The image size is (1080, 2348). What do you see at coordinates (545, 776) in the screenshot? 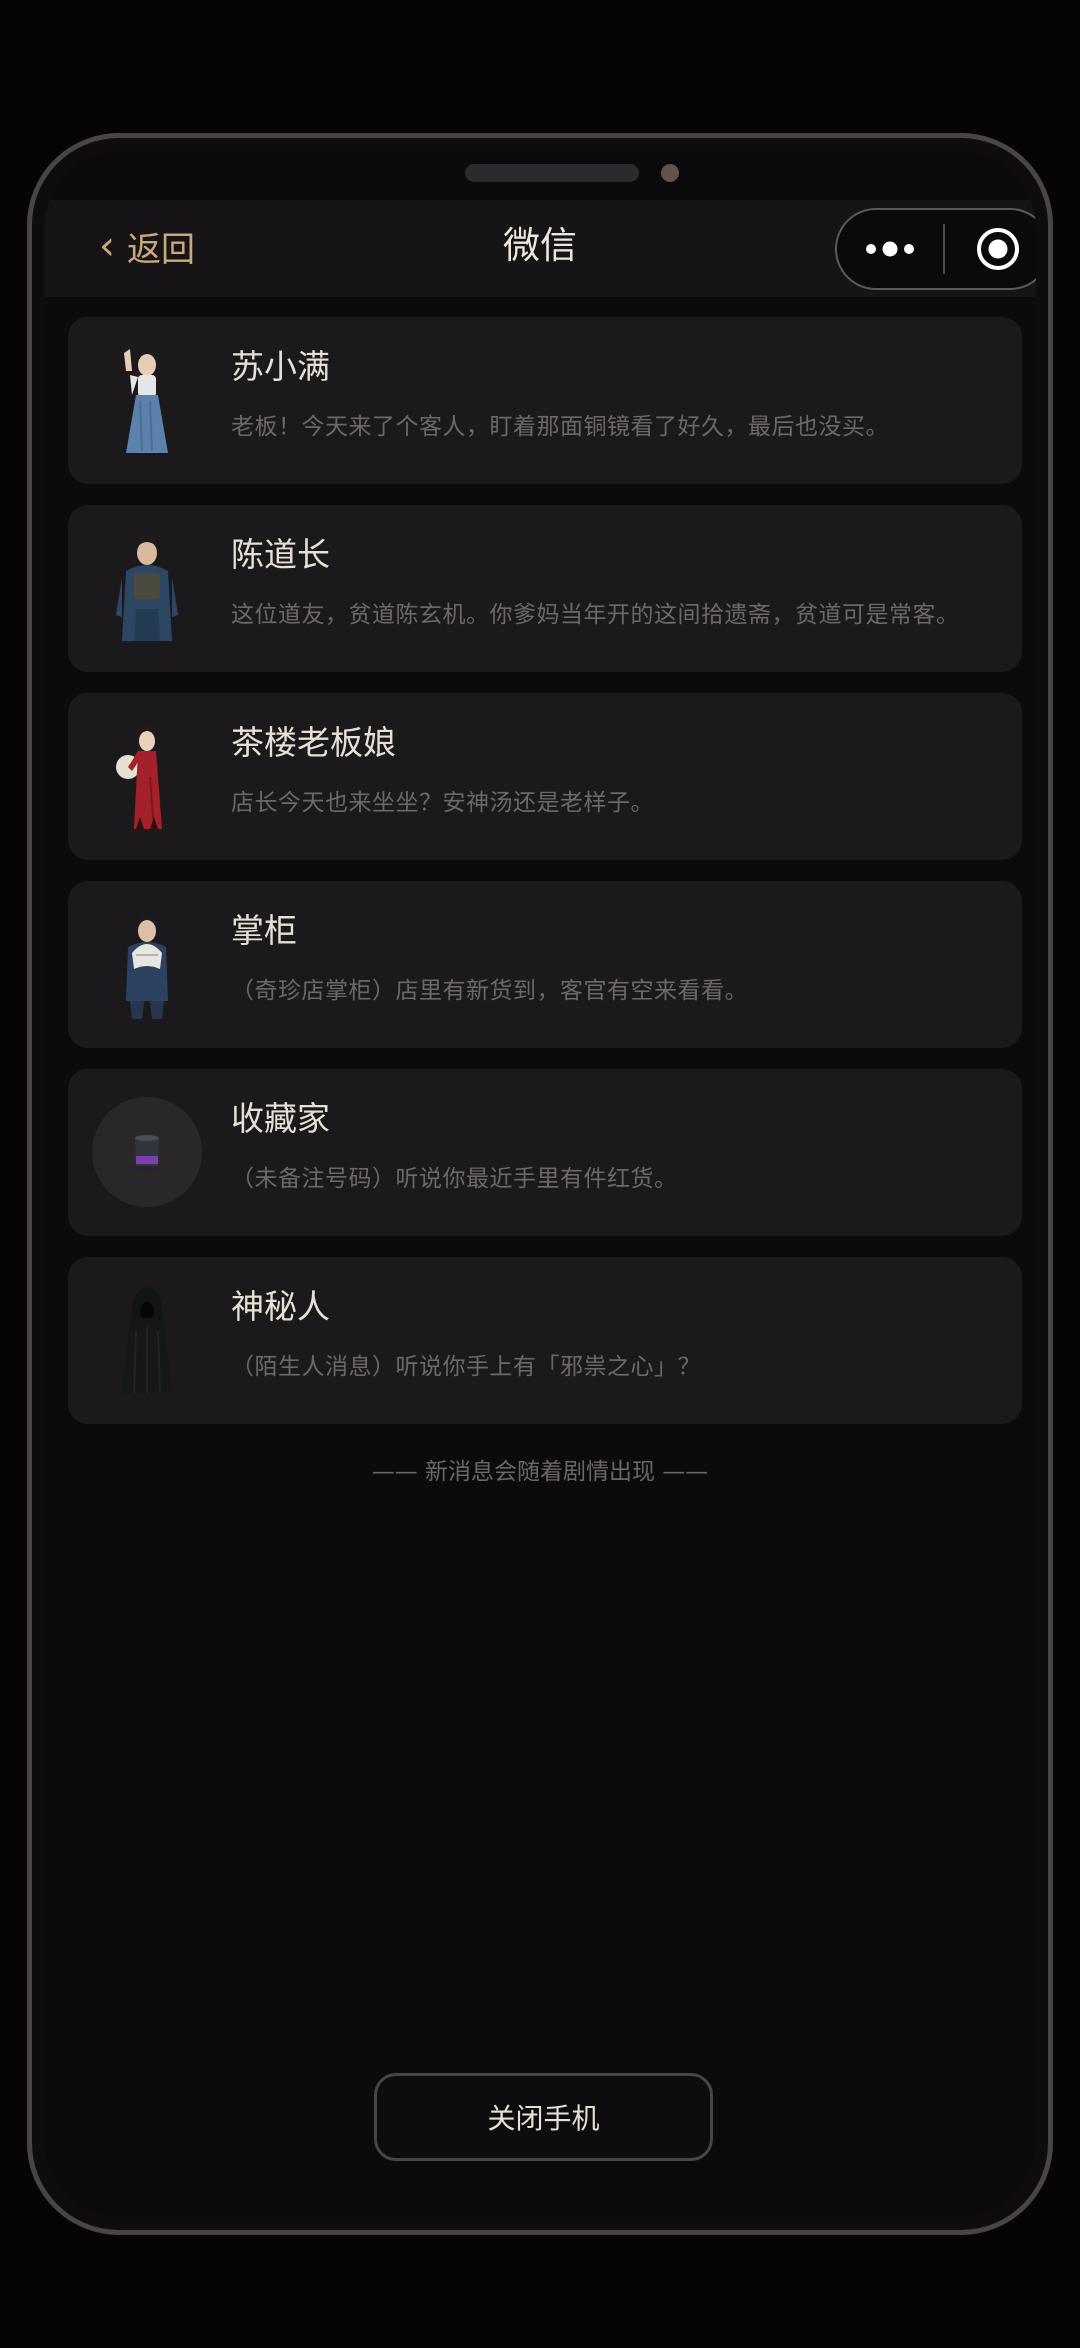
I see `chat-item-chalou-laobanniang: 茶楼老板娘 店长今天也来坐坐？安神汤还是老样子。` at bounding box center [545, 776].